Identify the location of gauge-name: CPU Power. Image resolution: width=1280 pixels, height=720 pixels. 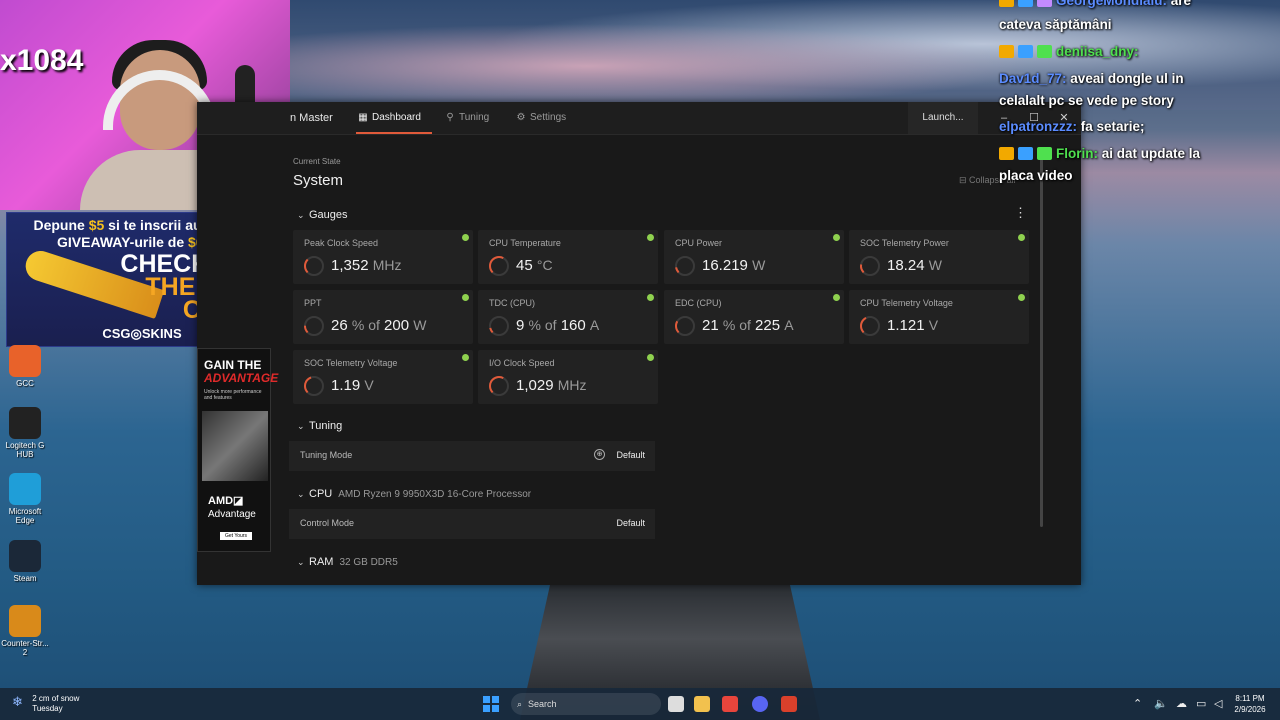
(699, 243).